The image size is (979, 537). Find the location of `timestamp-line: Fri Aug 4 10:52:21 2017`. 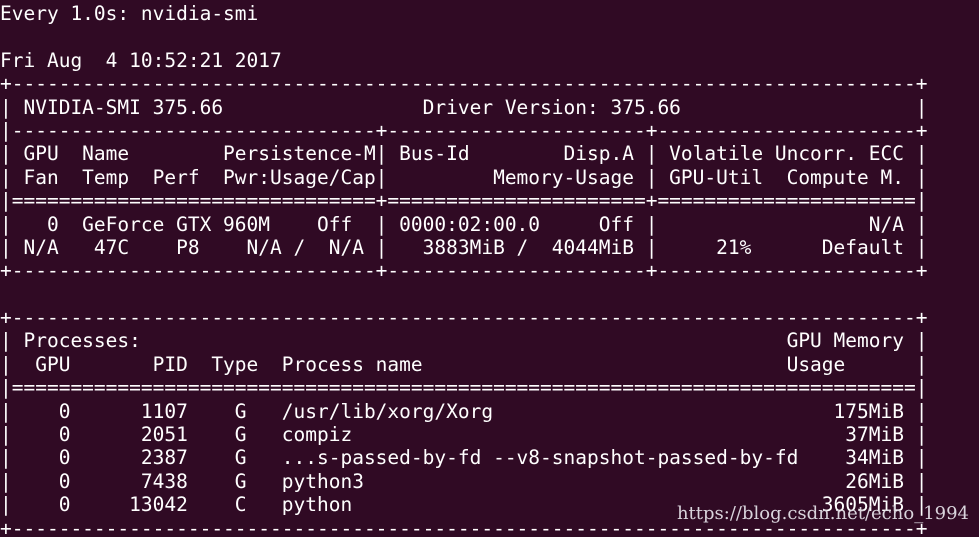

timestamp-line: Fri Aug 4 10:52:21 2017 is located at coordinates (141, 60).